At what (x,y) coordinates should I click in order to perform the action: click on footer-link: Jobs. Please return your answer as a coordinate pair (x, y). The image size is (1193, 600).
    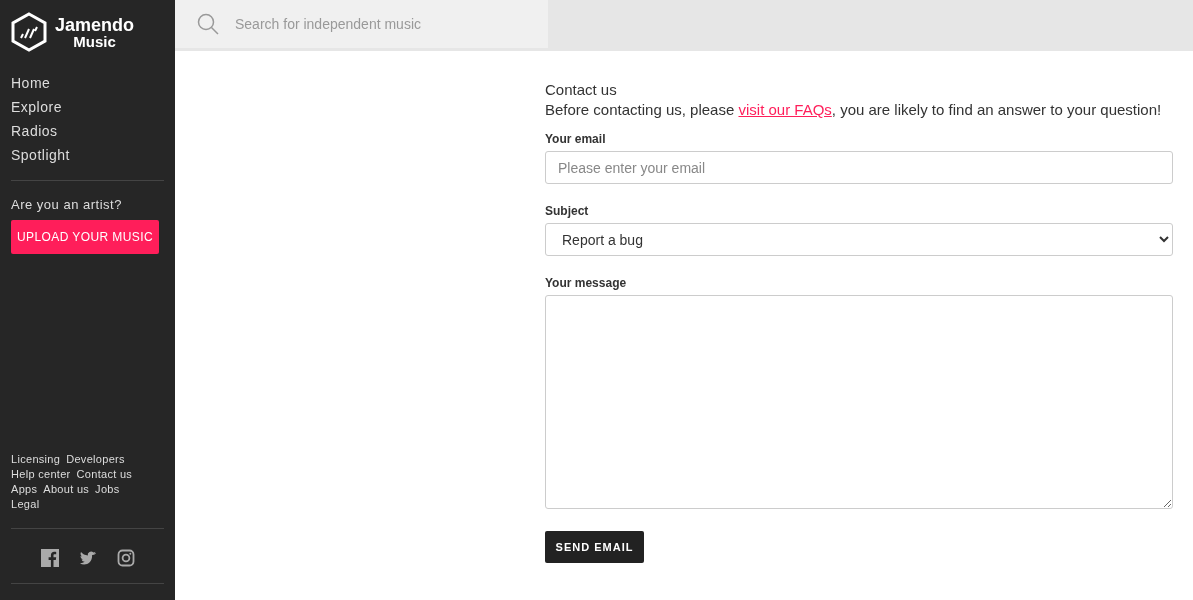
    Looking at the image, I should click on (107, 489).